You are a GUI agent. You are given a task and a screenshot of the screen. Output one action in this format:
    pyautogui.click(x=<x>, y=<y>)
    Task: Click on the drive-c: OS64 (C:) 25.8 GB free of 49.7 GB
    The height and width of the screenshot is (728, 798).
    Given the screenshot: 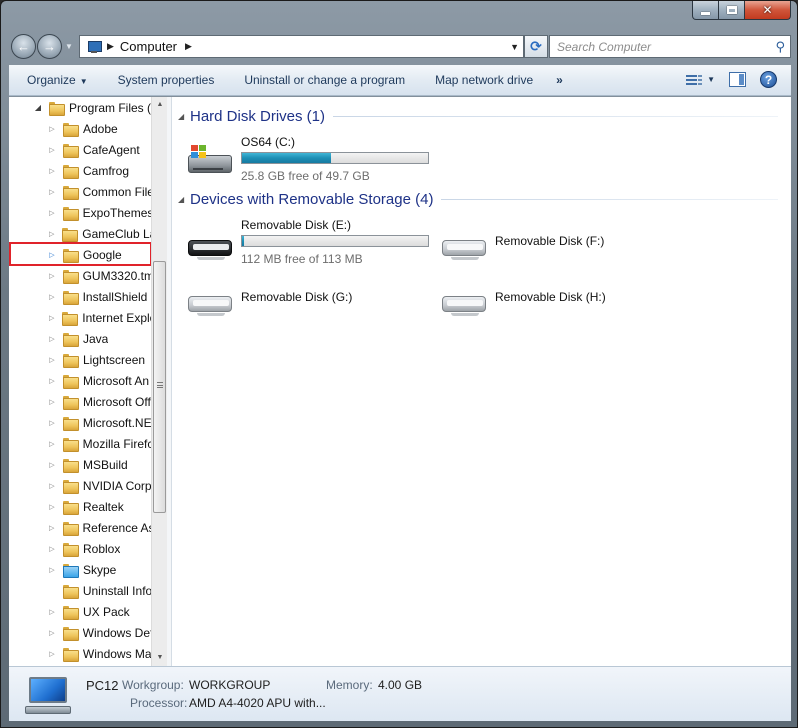 What is the action you would take?
    pyautogui.click(x=311, y=161)
    